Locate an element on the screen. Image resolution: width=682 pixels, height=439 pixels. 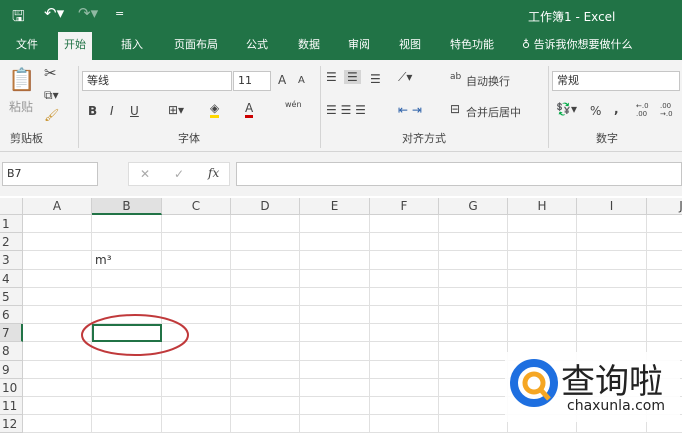
cell-B1 is located at coordinates (127, 224).